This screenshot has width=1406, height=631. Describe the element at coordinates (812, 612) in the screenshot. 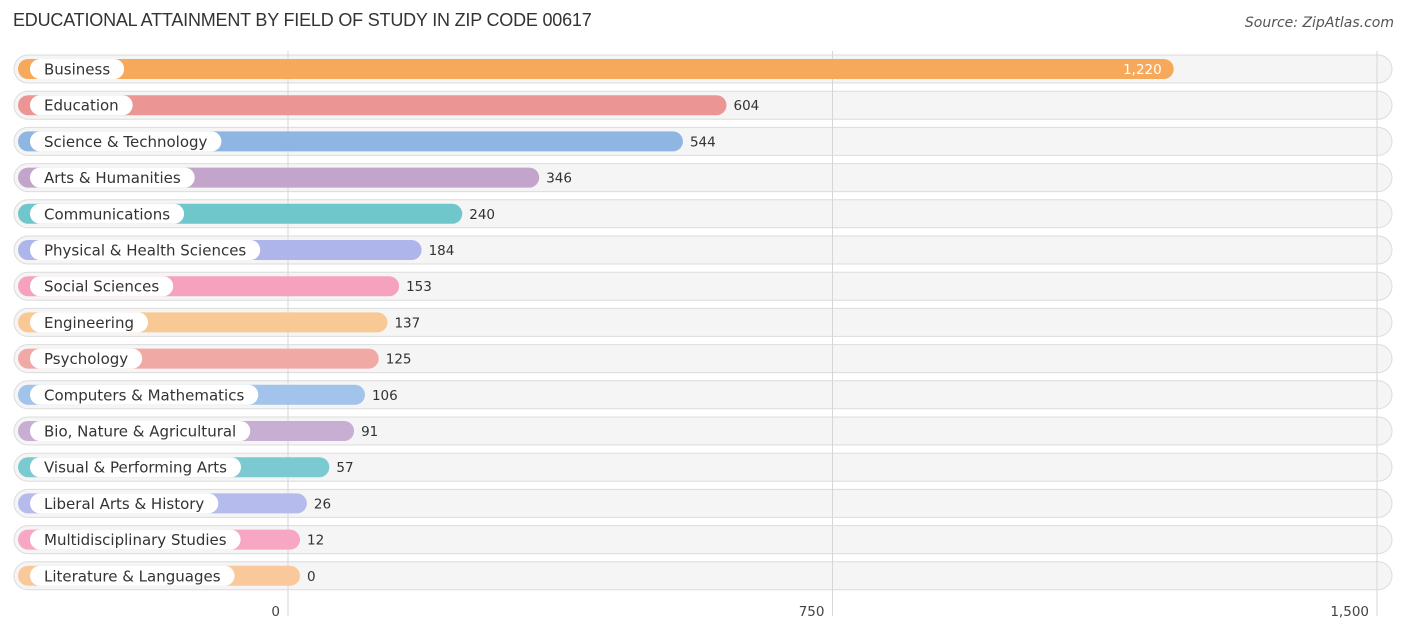

I see `tick-label: 750` at that location.